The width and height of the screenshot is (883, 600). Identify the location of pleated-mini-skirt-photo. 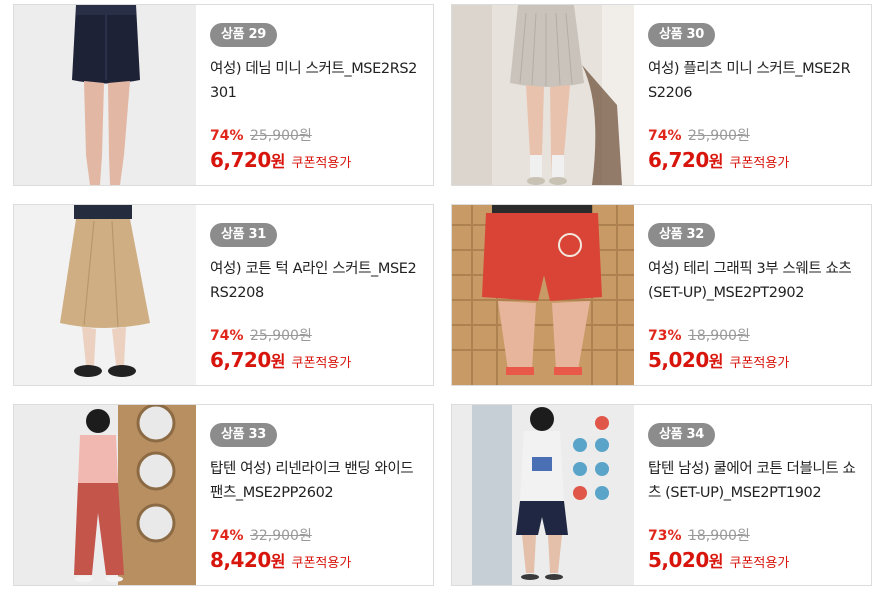
(543, 95).